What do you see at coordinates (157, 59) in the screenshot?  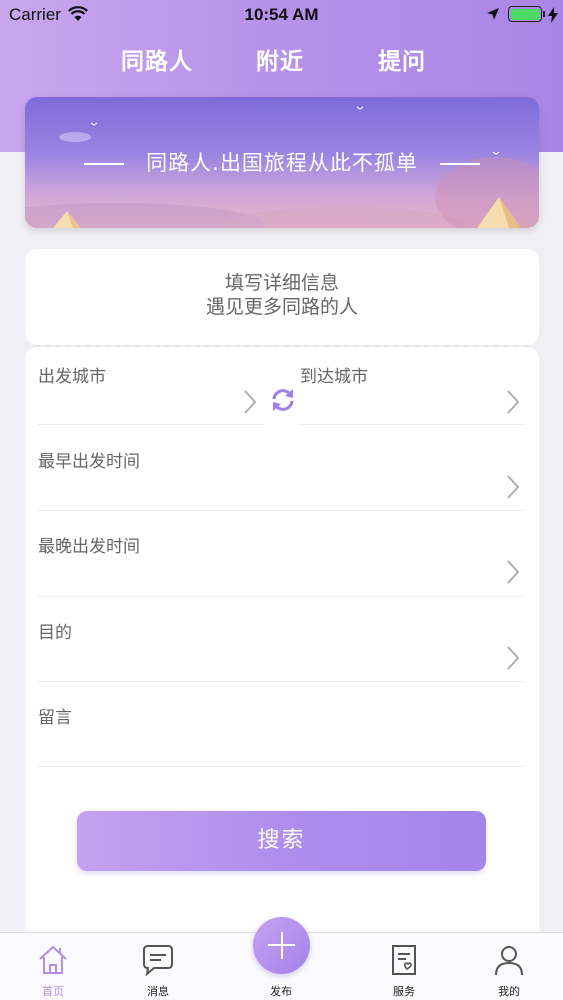 I see `tab-companion: 同路人` at bounding box center [157, 59].